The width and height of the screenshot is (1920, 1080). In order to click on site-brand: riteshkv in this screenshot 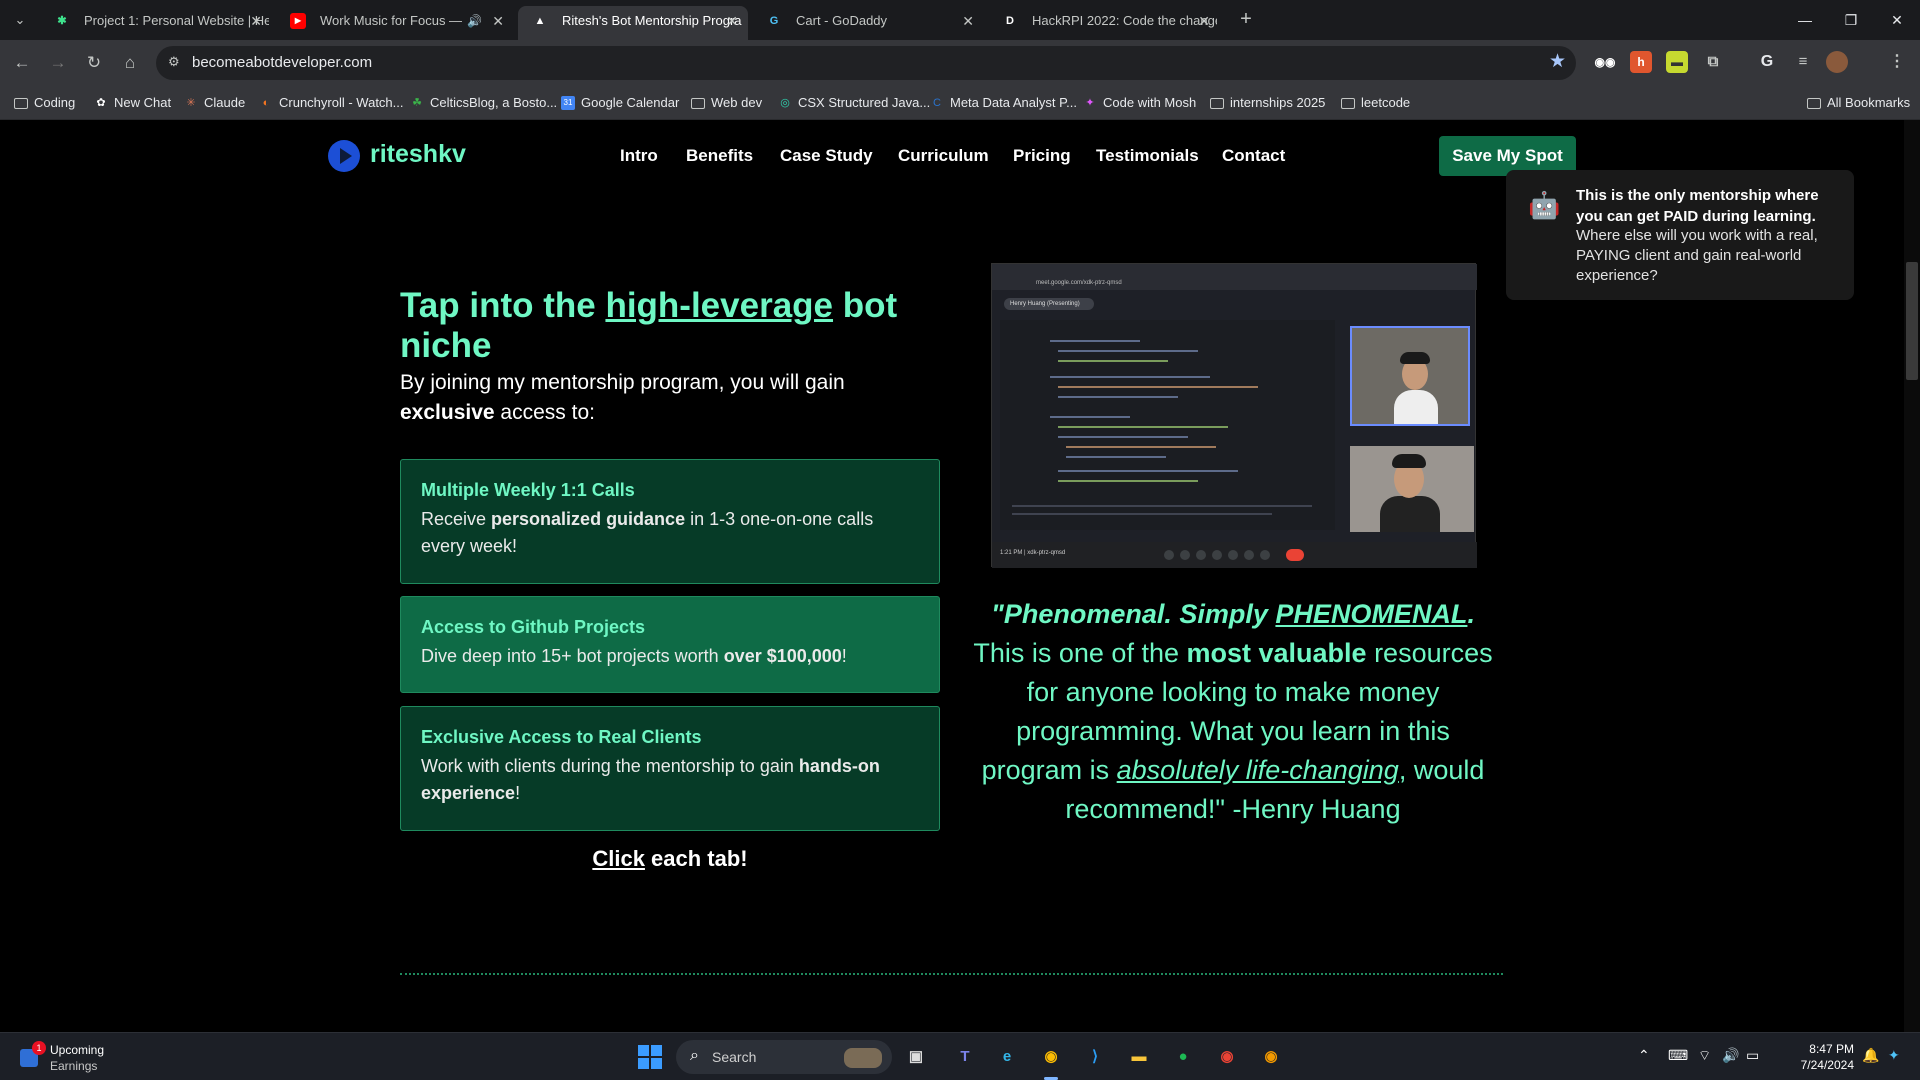, I will do `click(418, 154)`.